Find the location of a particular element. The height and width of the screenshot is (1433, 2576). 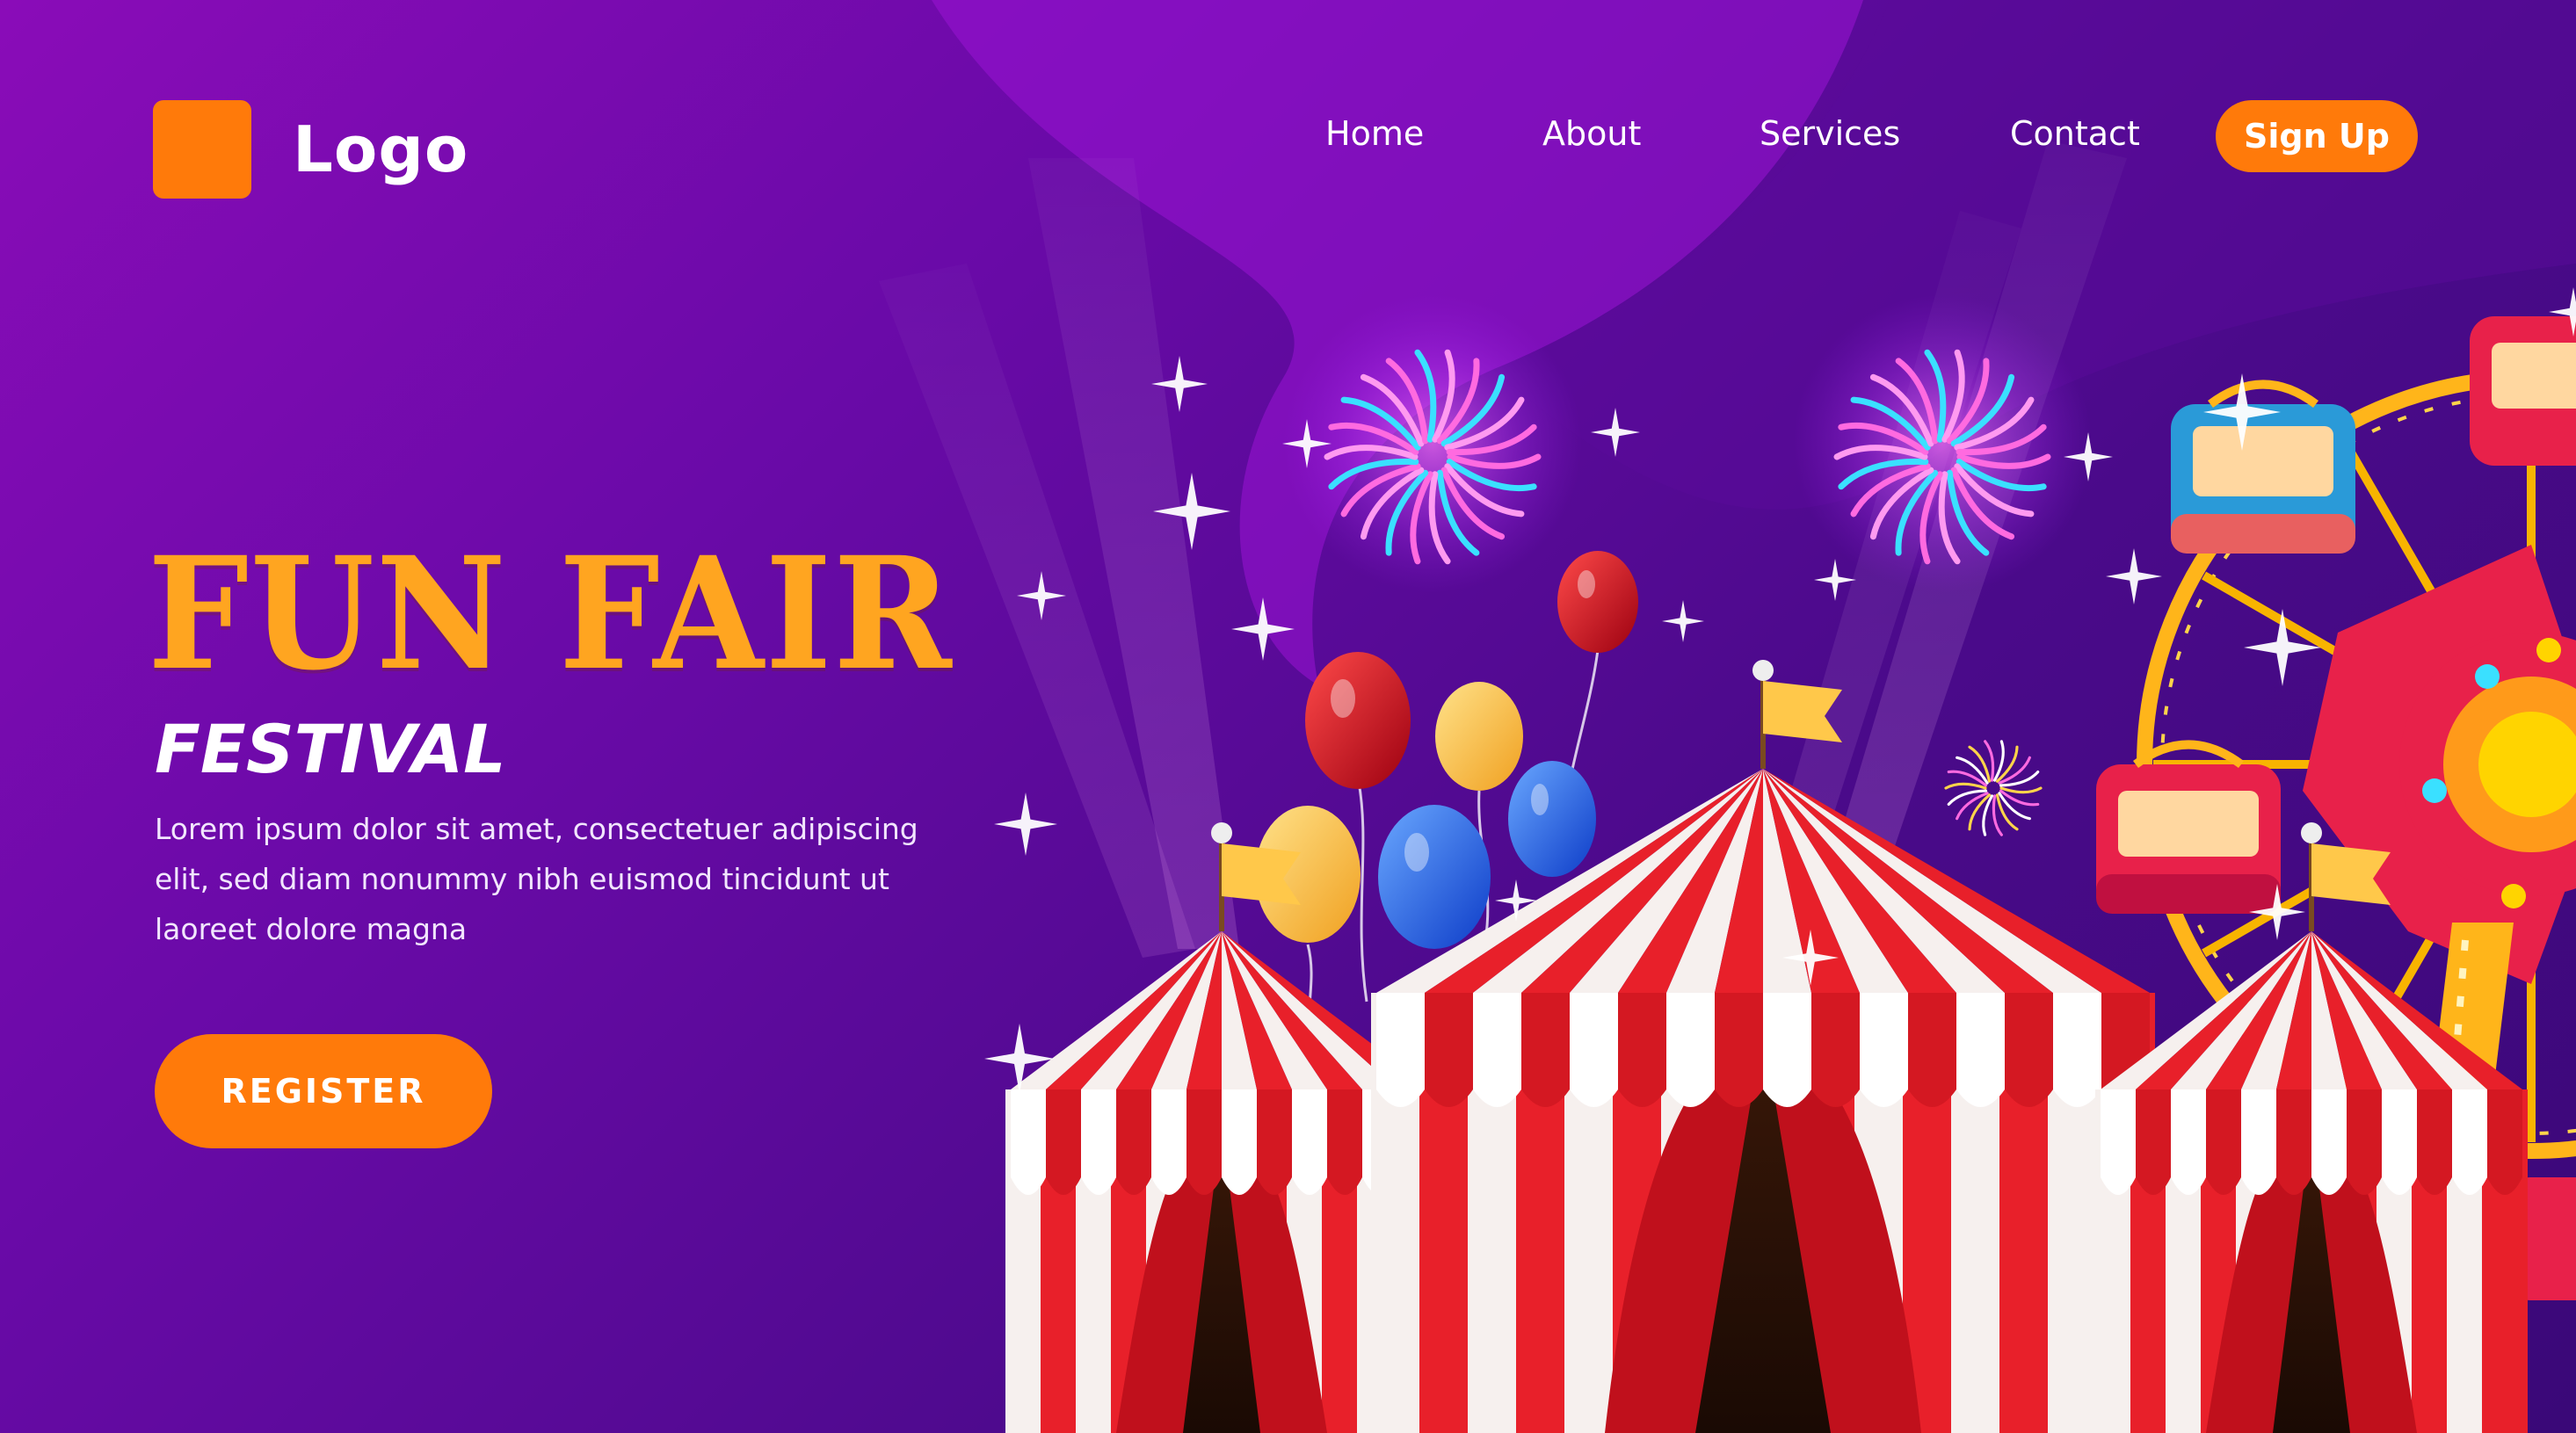

sign-up-button: Sign Up is located at coordinates (2317, 136).